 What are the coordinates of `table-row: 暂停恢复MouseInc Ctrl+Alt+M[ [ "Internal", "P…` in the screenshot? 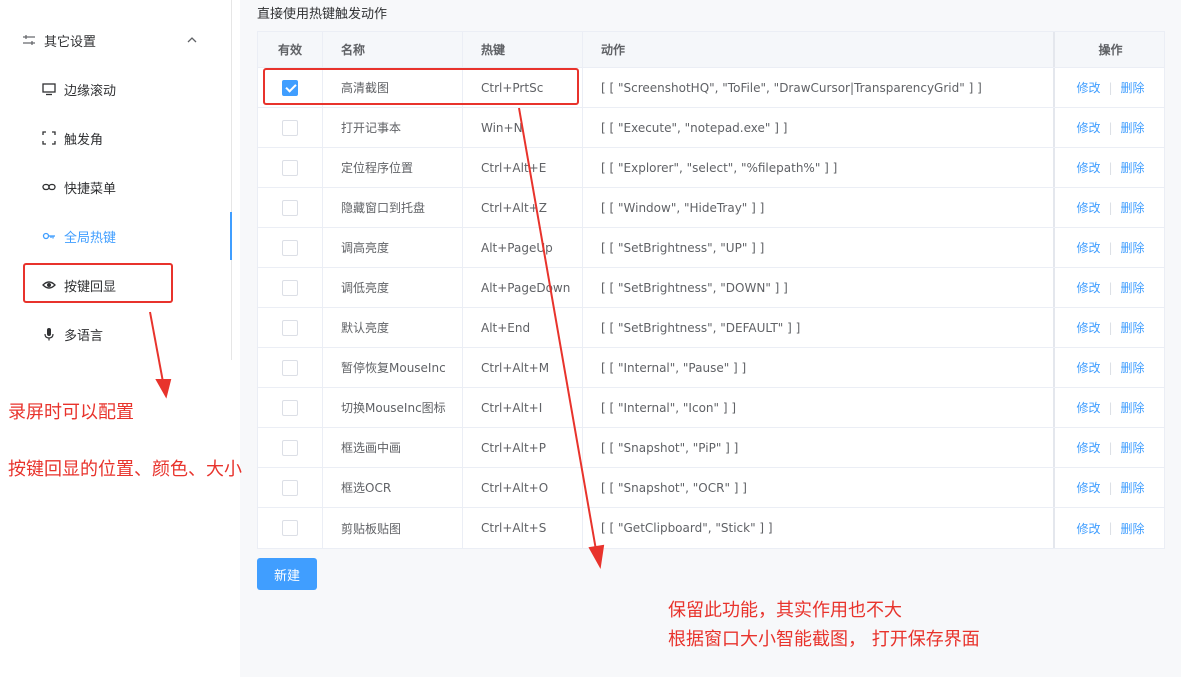 It's located at (711, 368).